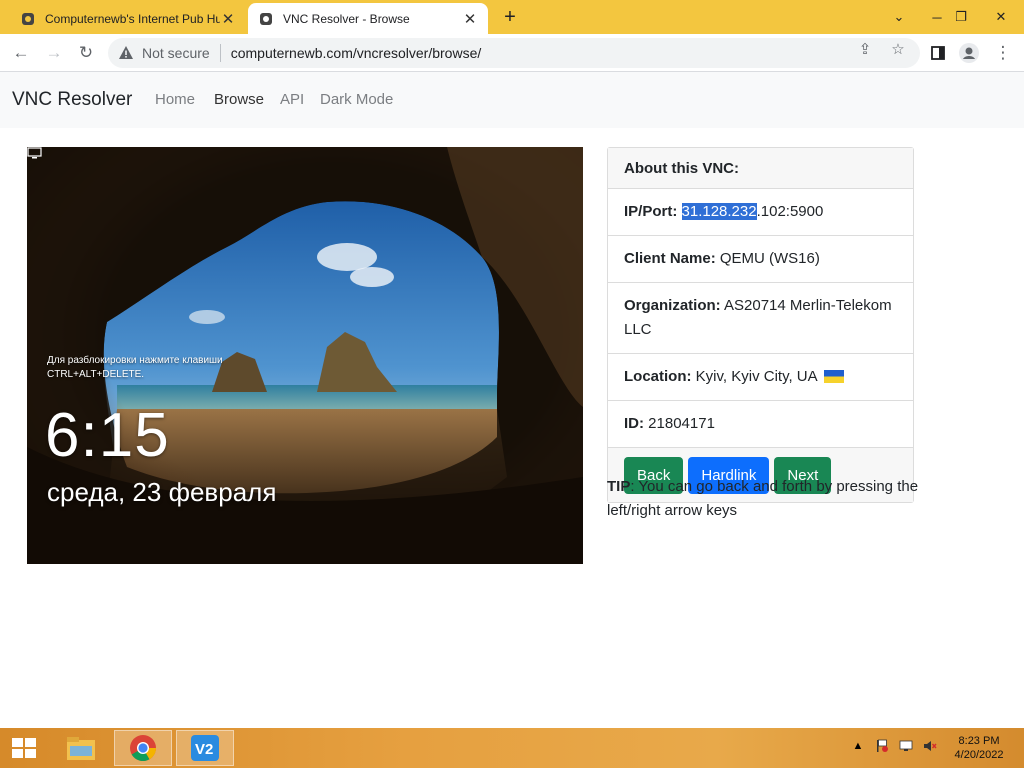  Describe the element at coordinates (126, 52) in the screenshot. I see `warning-icon` at that location.